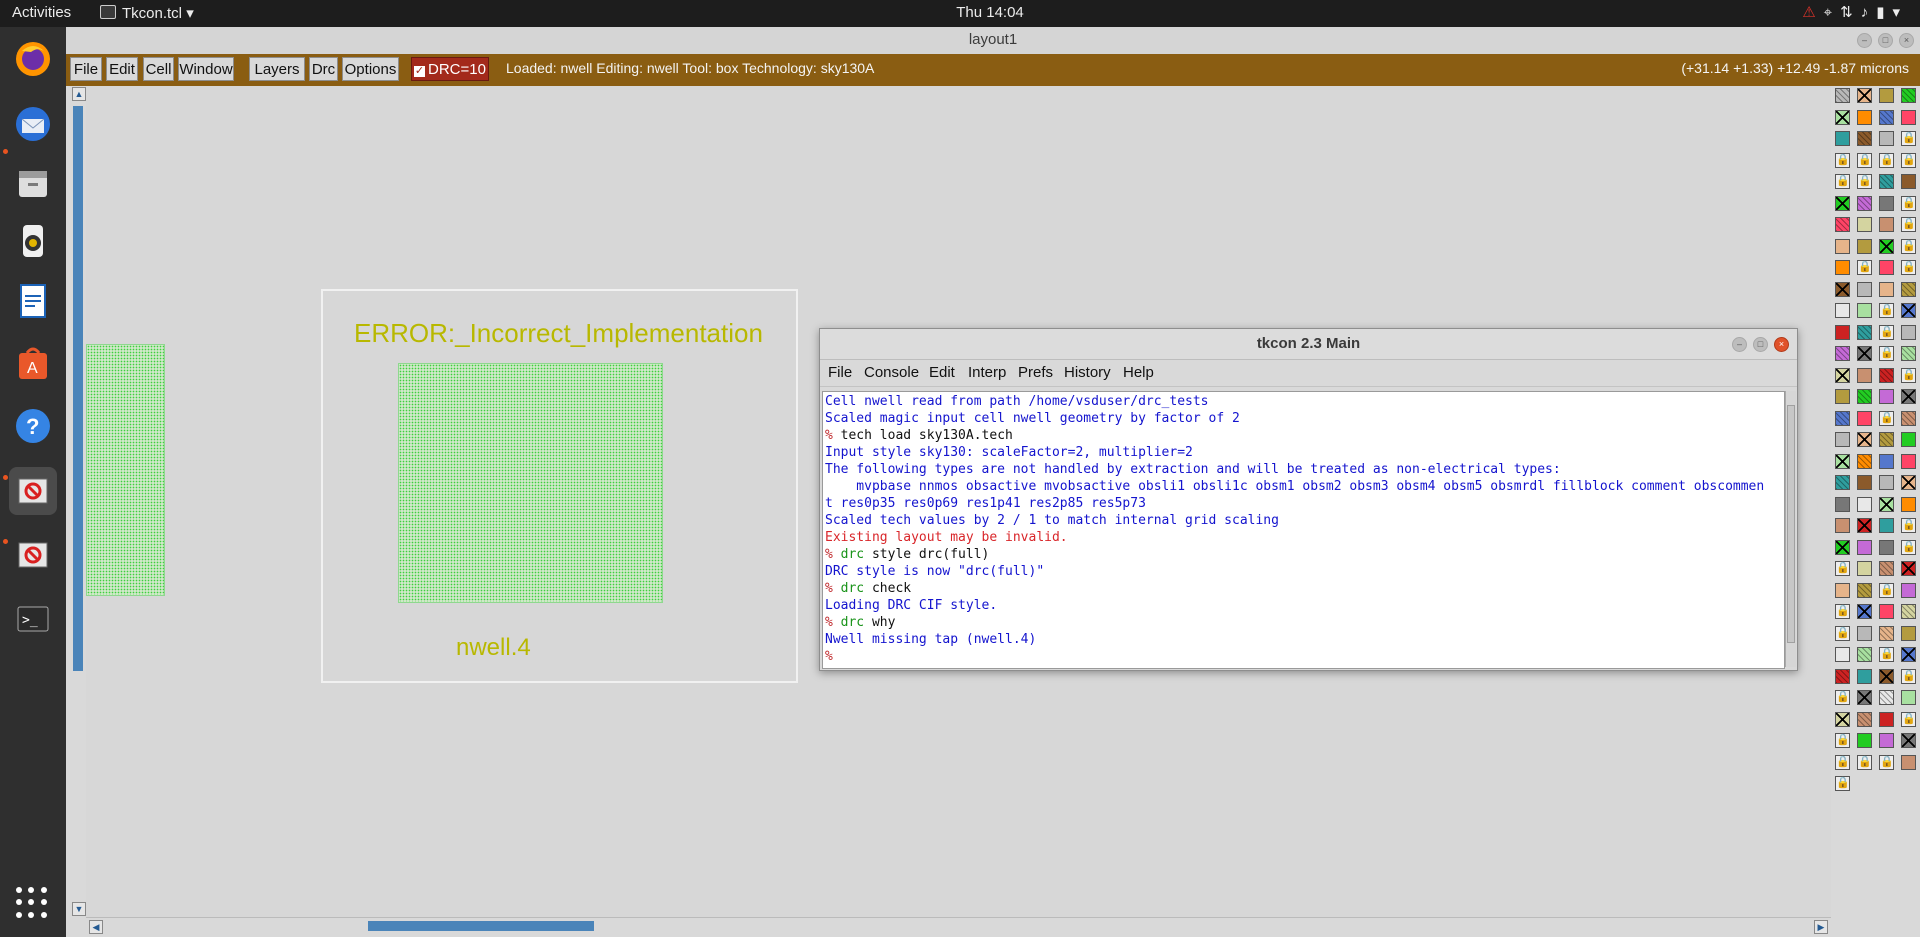  Describe the element at coordinates (1821, 927) in the screenshot. I see `scroll-right-icon: ▶` at that location.